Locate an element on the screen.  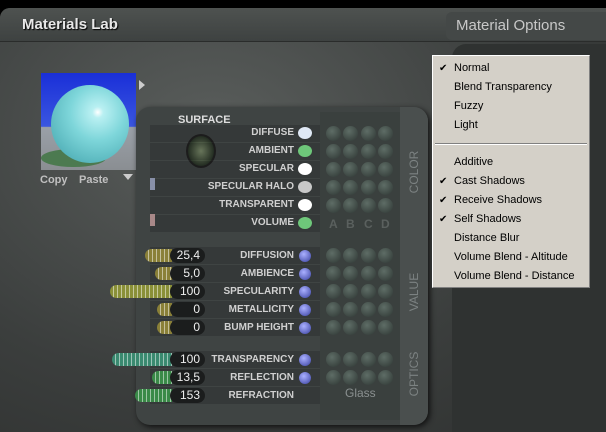
column-label: B is located at coordinates (350, 224).